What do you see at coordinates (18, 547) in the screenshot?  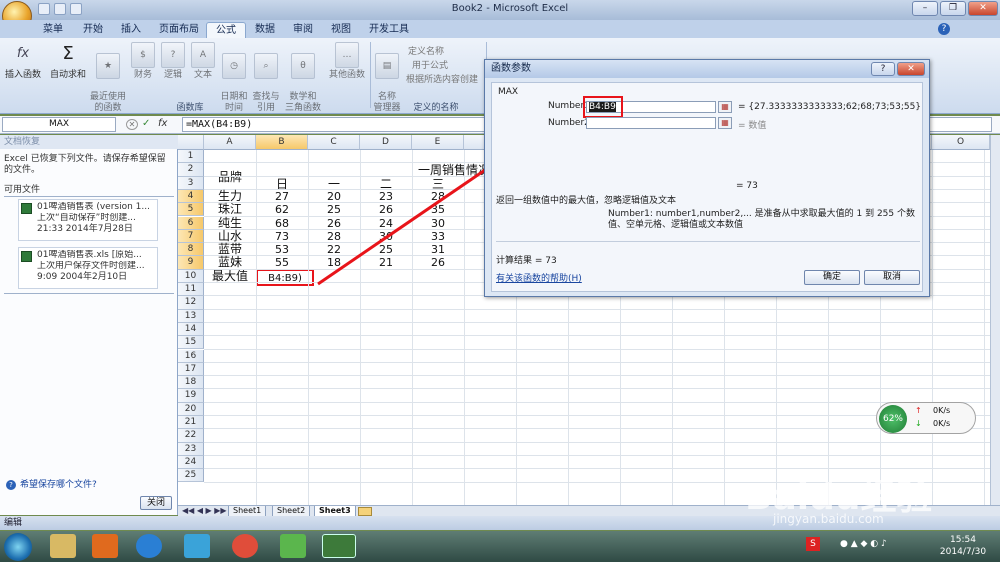 I see `start-button` at bounding box center [18, 547].